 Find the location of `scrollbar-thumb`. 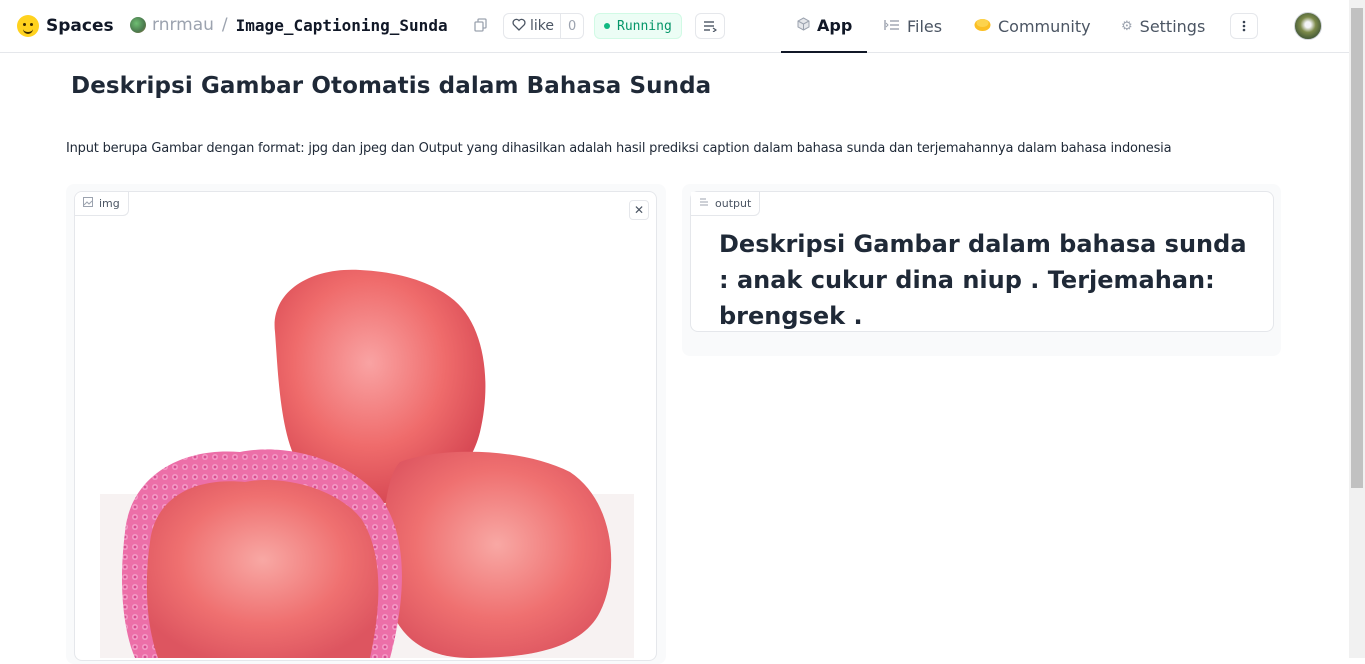

scrollbar-thumb is located at coordinates (1357, 248).